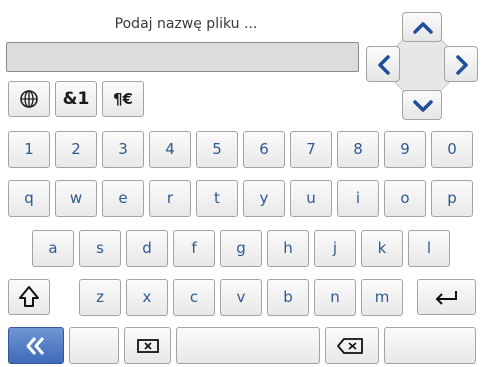 This screenshot has width=482, height=367. I want to click on language-key, so click(29, 99).